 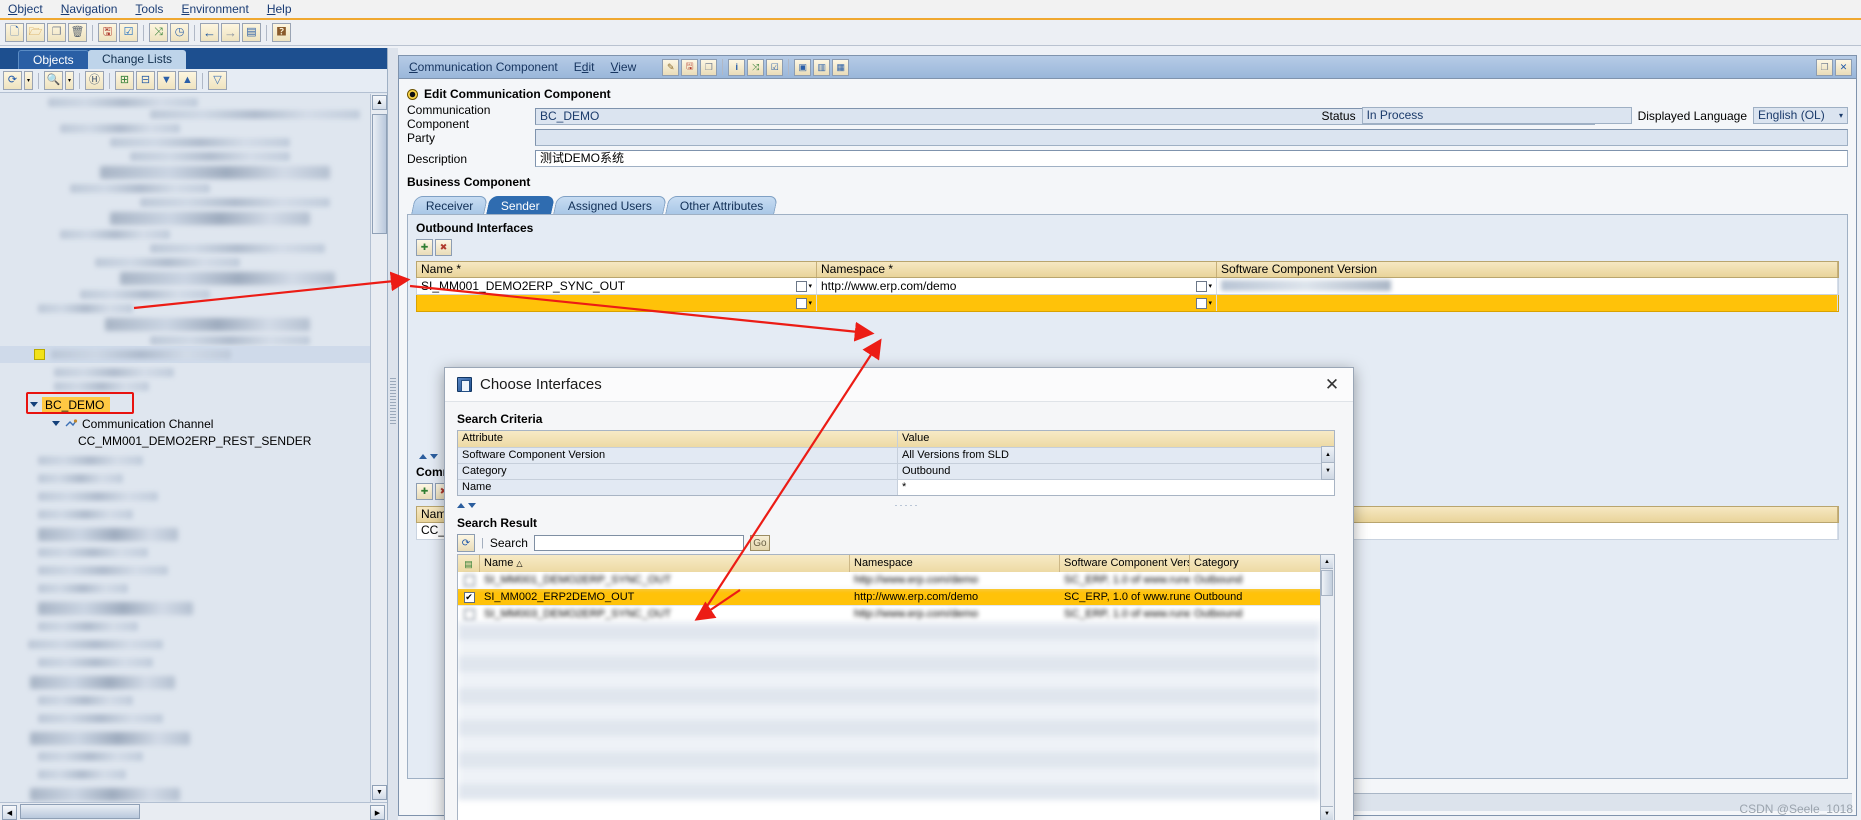 What do you see at coordinates (1127, 303) in the screenshot?
I see `table-row: ▾ ▾` at bounding box center [1127, 303].